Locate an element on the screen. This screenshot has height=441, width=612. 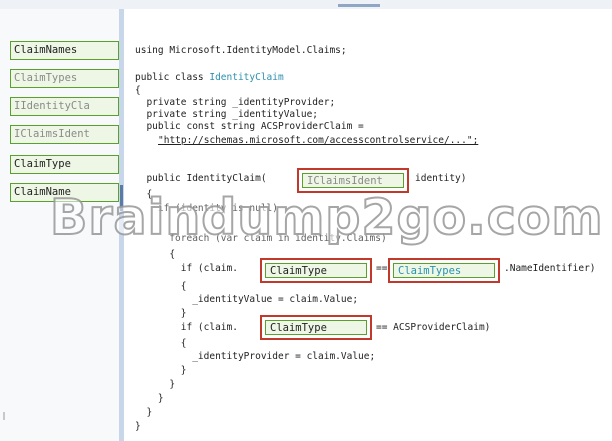
code-ctor-suffix: identity) is located at coordinates (441, 178).